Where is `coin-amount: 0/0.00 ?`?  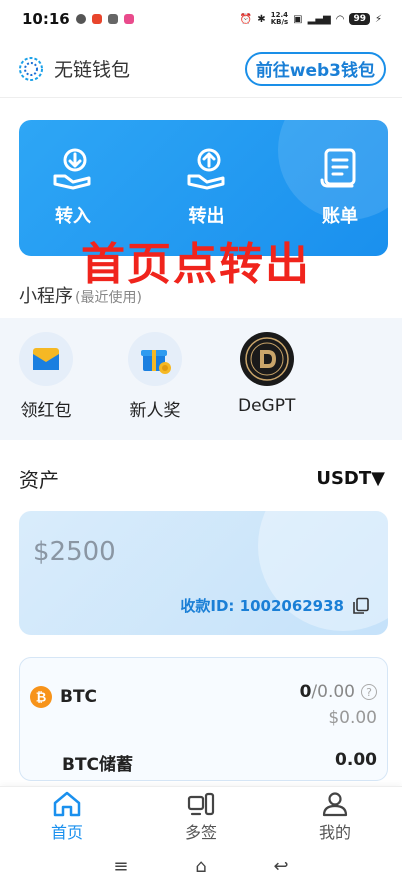 coin-amount: 0/0.00 ? is located at coordinates (338, 692).